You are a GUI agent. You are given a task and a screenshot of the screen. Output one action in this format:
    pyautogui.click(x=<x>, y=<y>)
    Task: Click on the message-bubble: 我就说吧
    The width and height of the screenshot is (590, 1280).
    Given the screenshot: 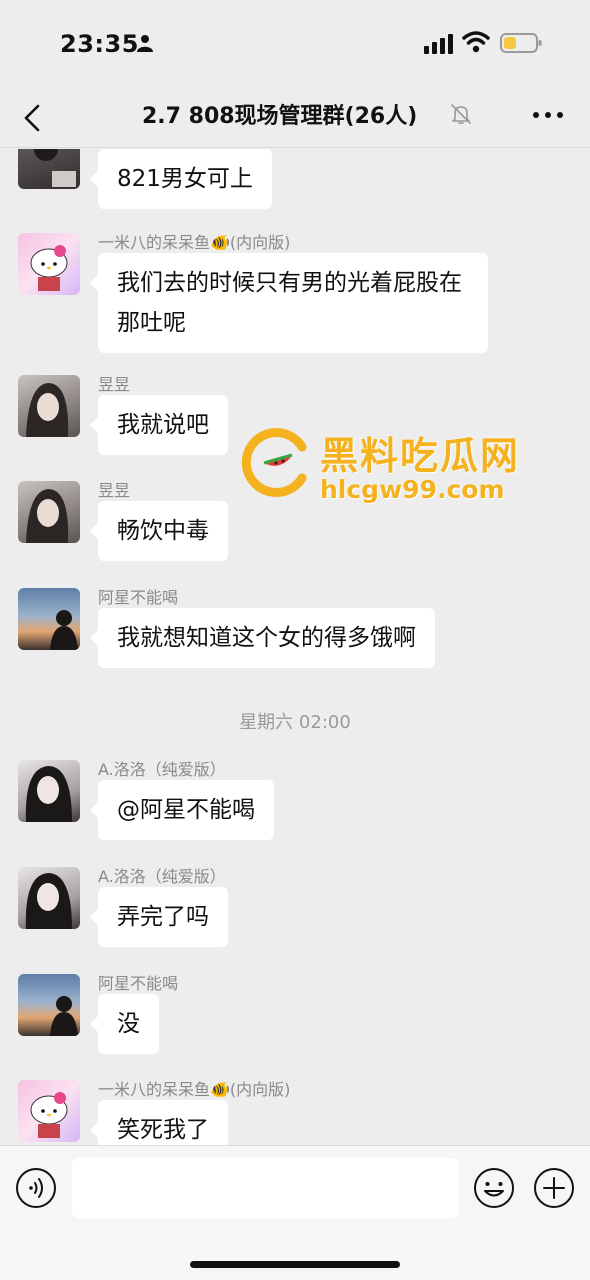 What is the action you would take?
    pyautogui.click(x=159, y=425)
    